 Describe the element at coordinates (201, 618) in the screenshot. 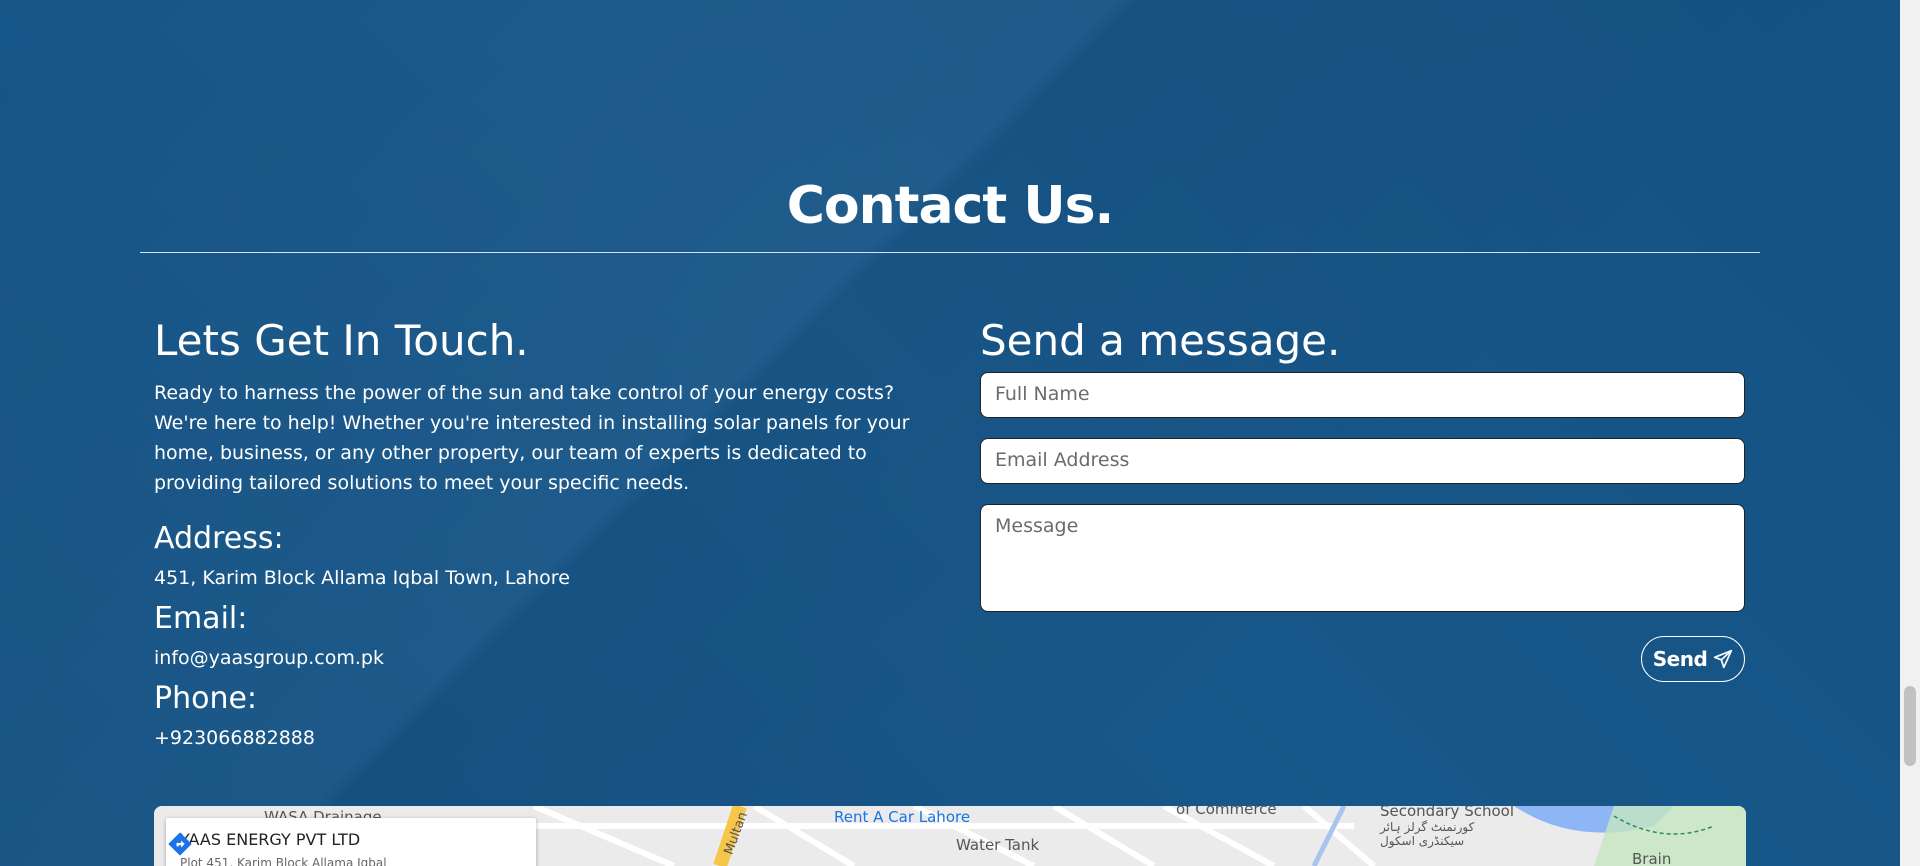

I see `email-label: Email:` at that location.